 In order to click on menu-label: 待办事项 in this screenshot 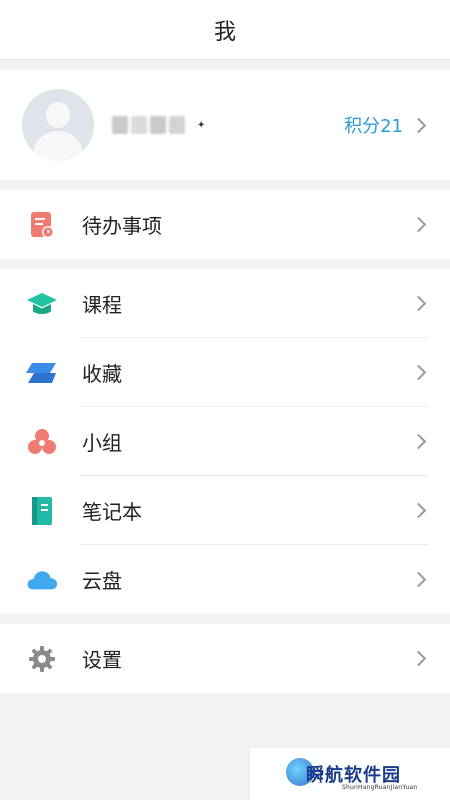, I will do `click(122, 226)`.